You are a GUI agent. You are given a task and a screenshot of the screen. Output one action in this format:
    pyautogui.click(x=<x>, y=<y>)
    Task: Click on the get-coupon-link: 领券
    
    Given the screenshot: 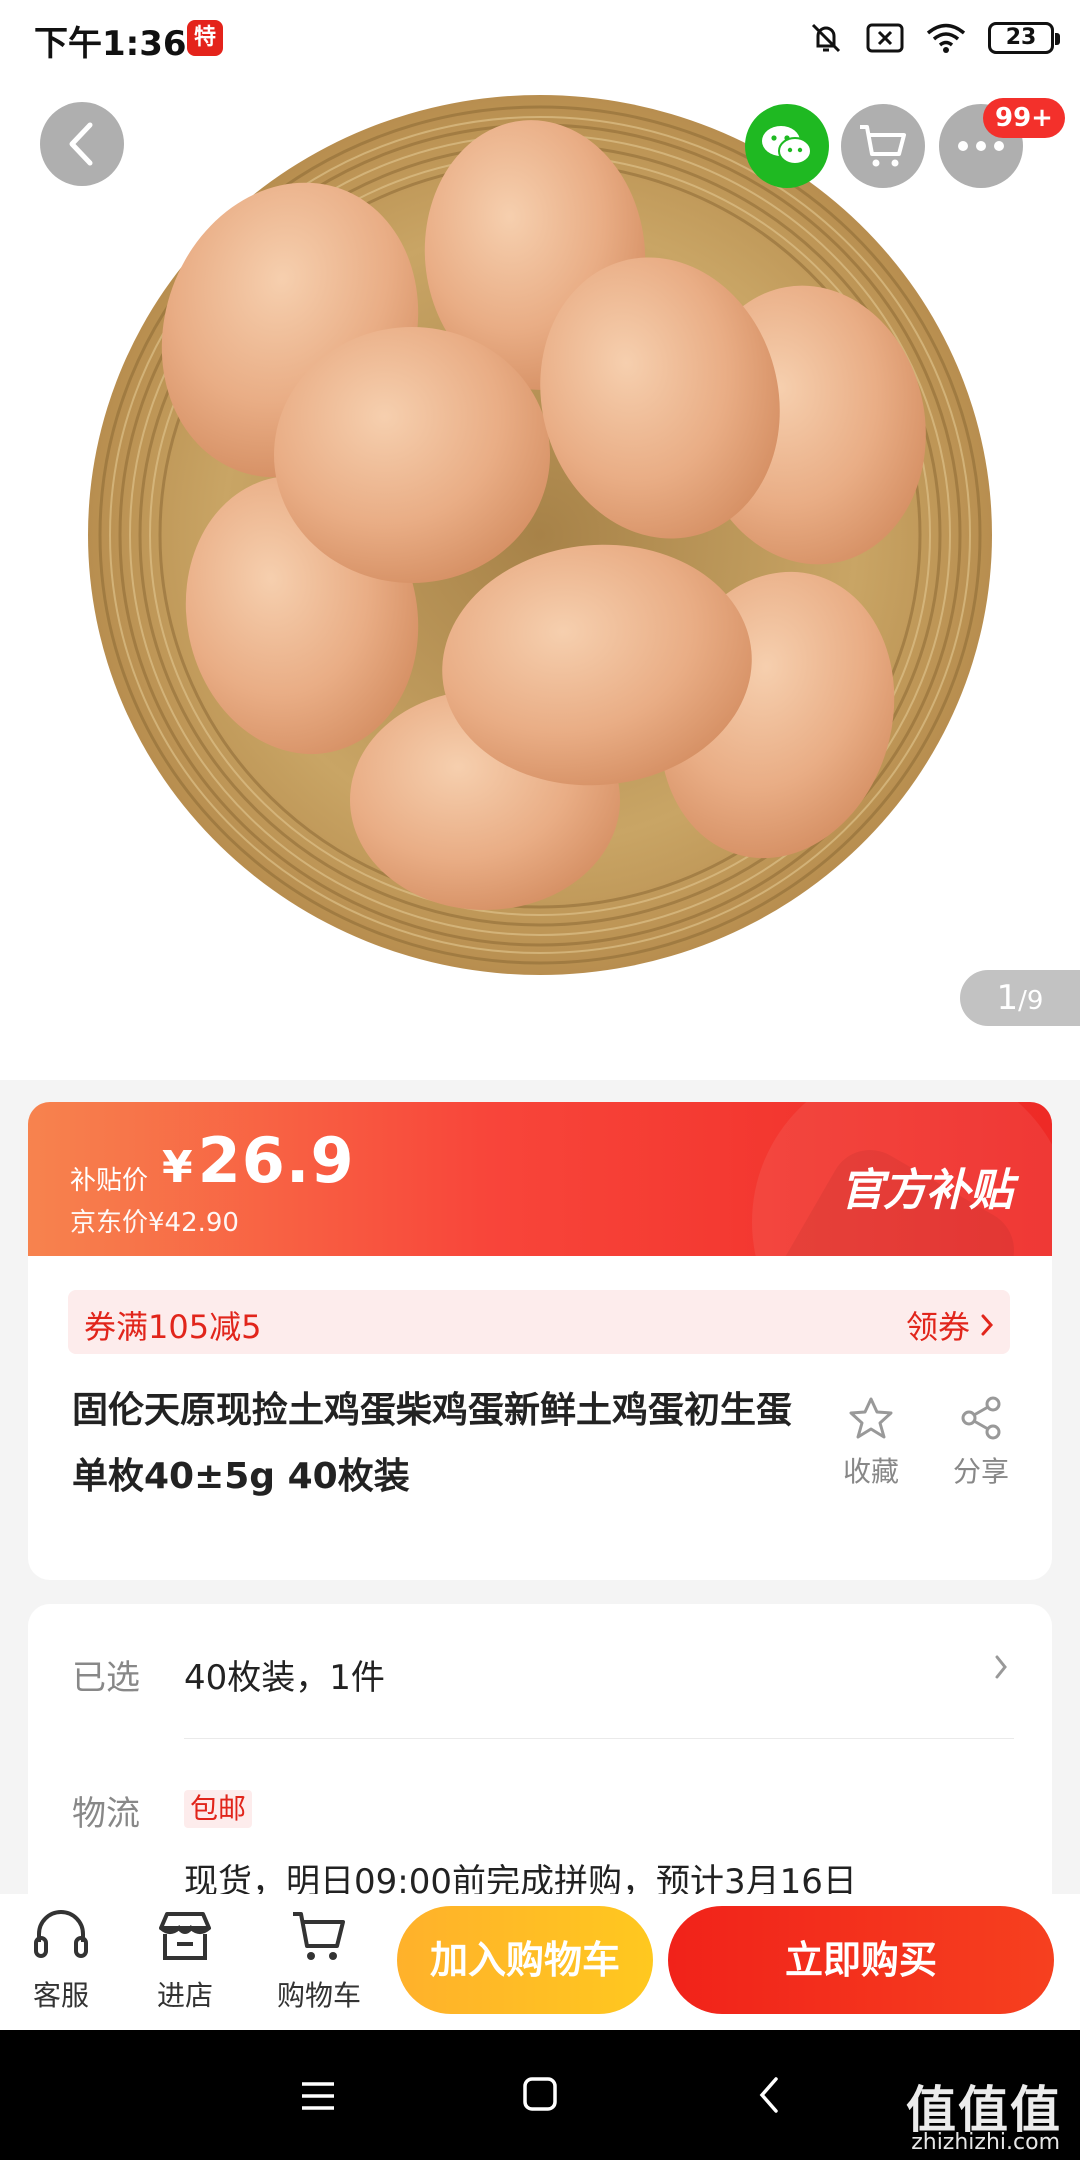 What is the action you would take?
    pyautogui.click(x=950, y=1325)
    